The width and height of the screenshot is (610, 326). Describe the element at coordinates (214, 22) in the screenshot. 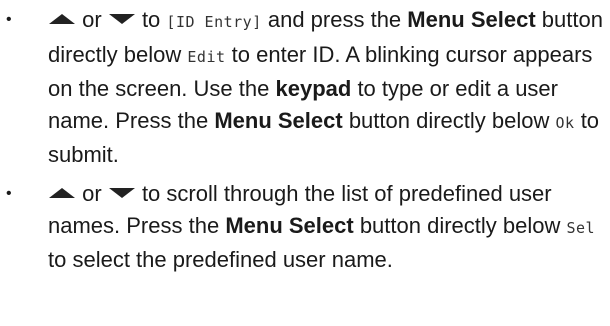

I see `screen-text-id-entry: [ID Entry]` at that location.